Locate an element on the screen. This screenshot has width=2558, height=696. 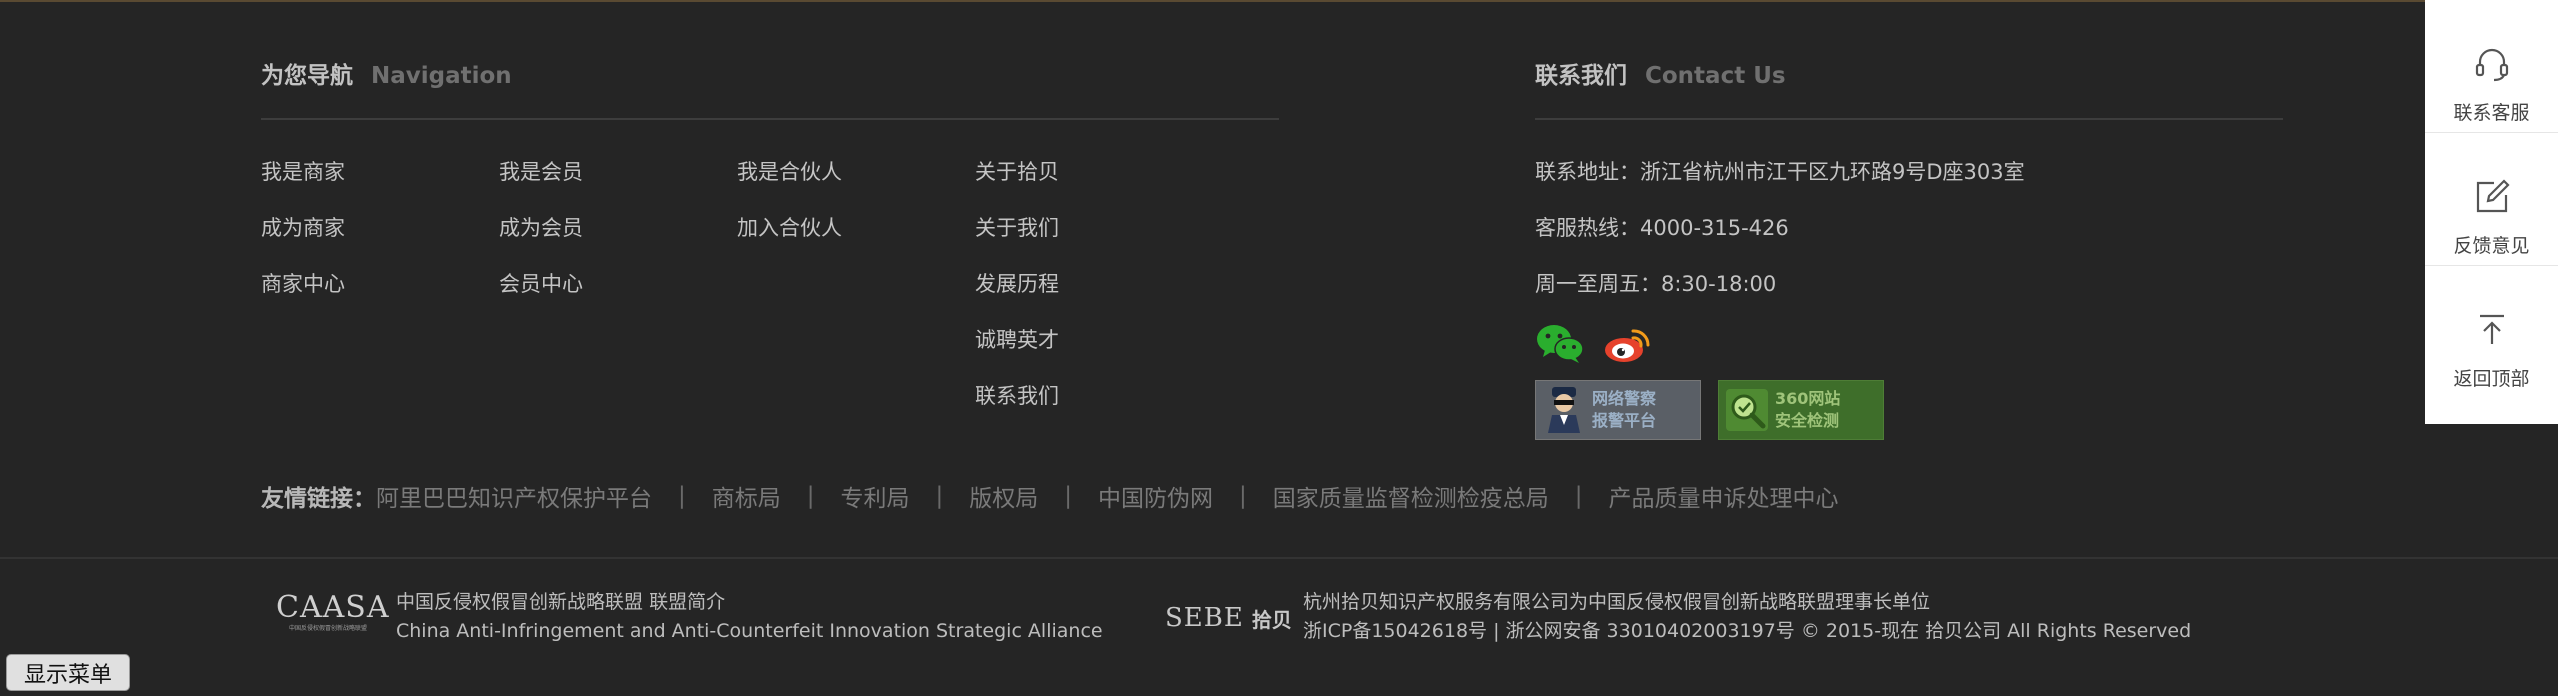
show-menu-button: 显示菜单 is located at coordinates (68, 672).